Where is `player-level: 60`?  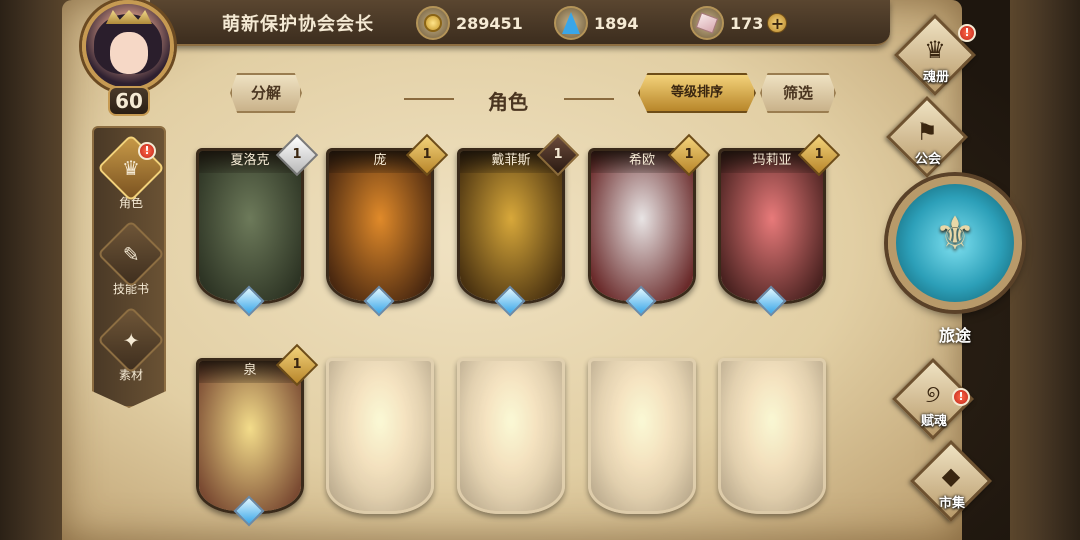 player-level: 60 is located at coordinates (129, 101).